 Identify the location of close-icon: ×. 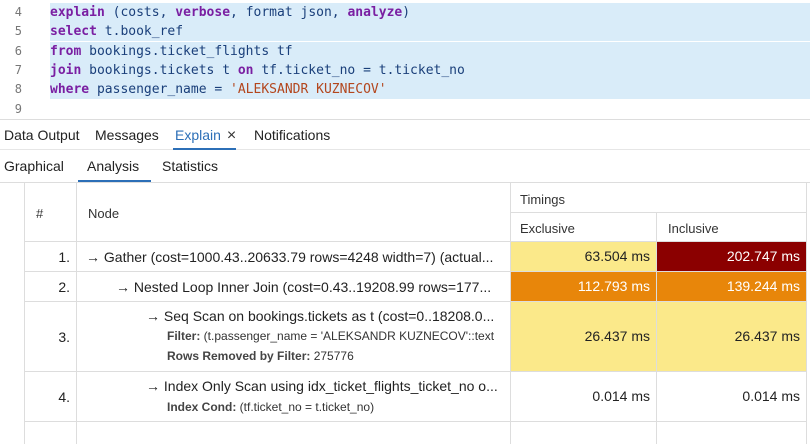
(231, 135).